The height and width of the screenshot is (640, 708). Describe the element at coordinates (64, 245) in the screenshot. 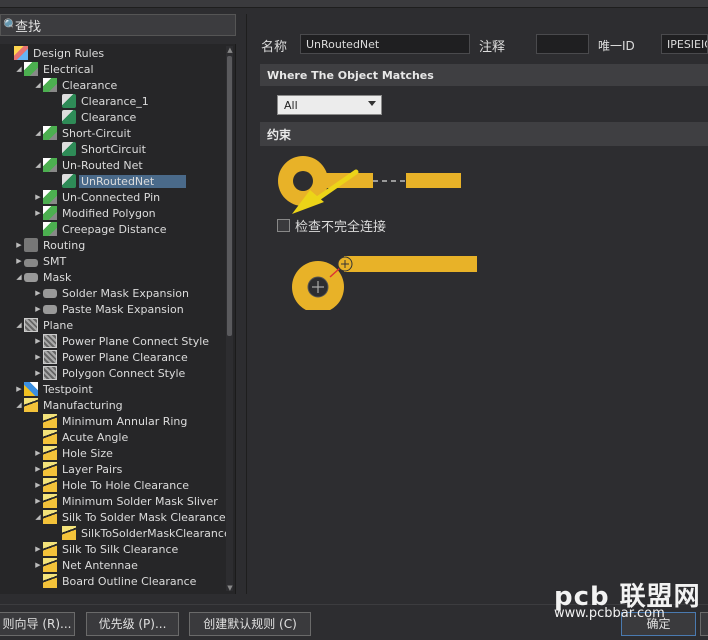

I see `tree-node-label: Routing` at that location.